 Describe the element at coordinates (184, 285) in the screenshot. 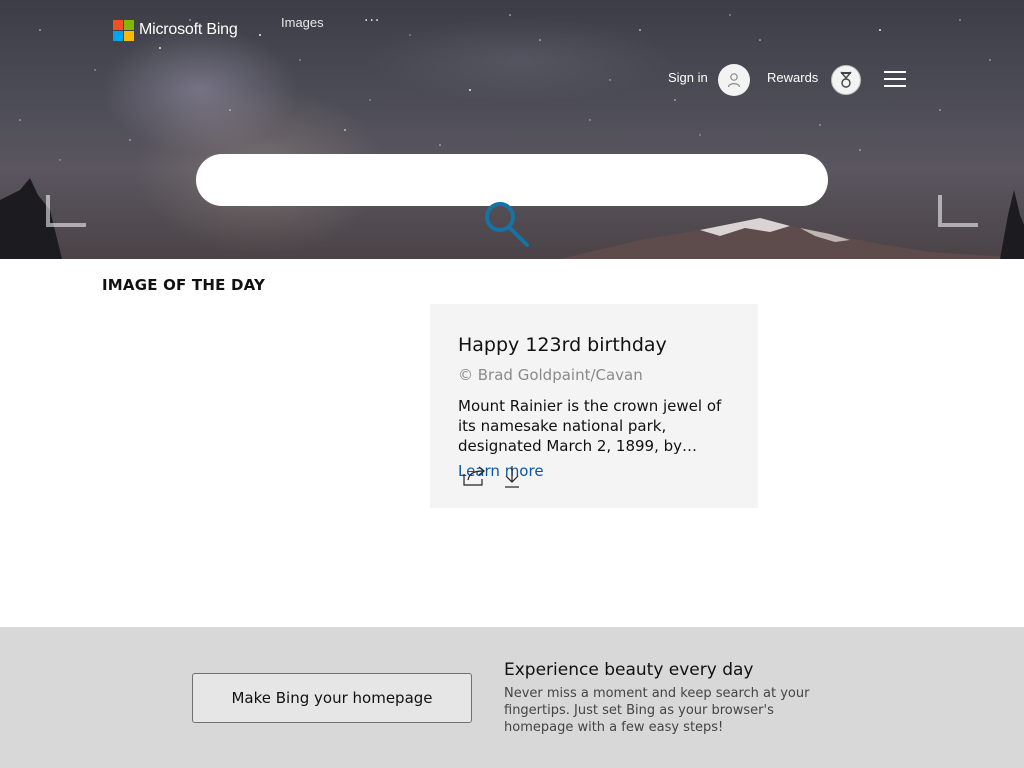

I see `image-of-the-day-heading: IMAGE OF THE DAY` at that location.